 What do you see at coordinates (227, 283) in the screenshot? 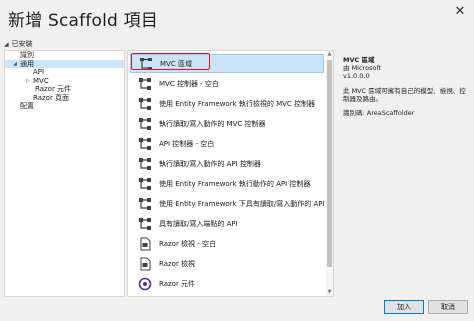
I see `template-item: Razor 元件` at bounding box center [227, 283].